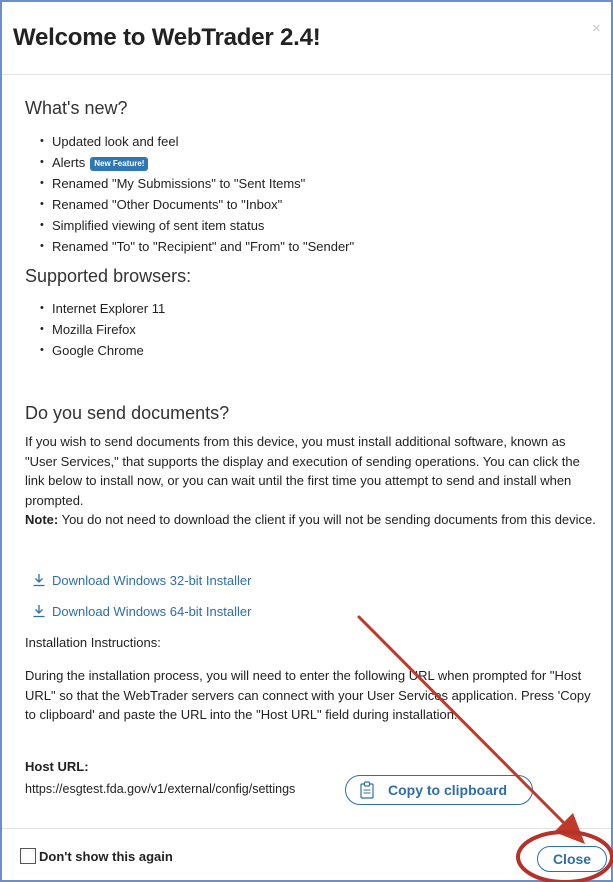 Image resolution: width=613 pixels, height=882 pixels. What do you see at coordinates (96, 856) in the screenshot?
I see `dont-show-again-checkbox: Don't show this again` at bounding box center [96, 856].